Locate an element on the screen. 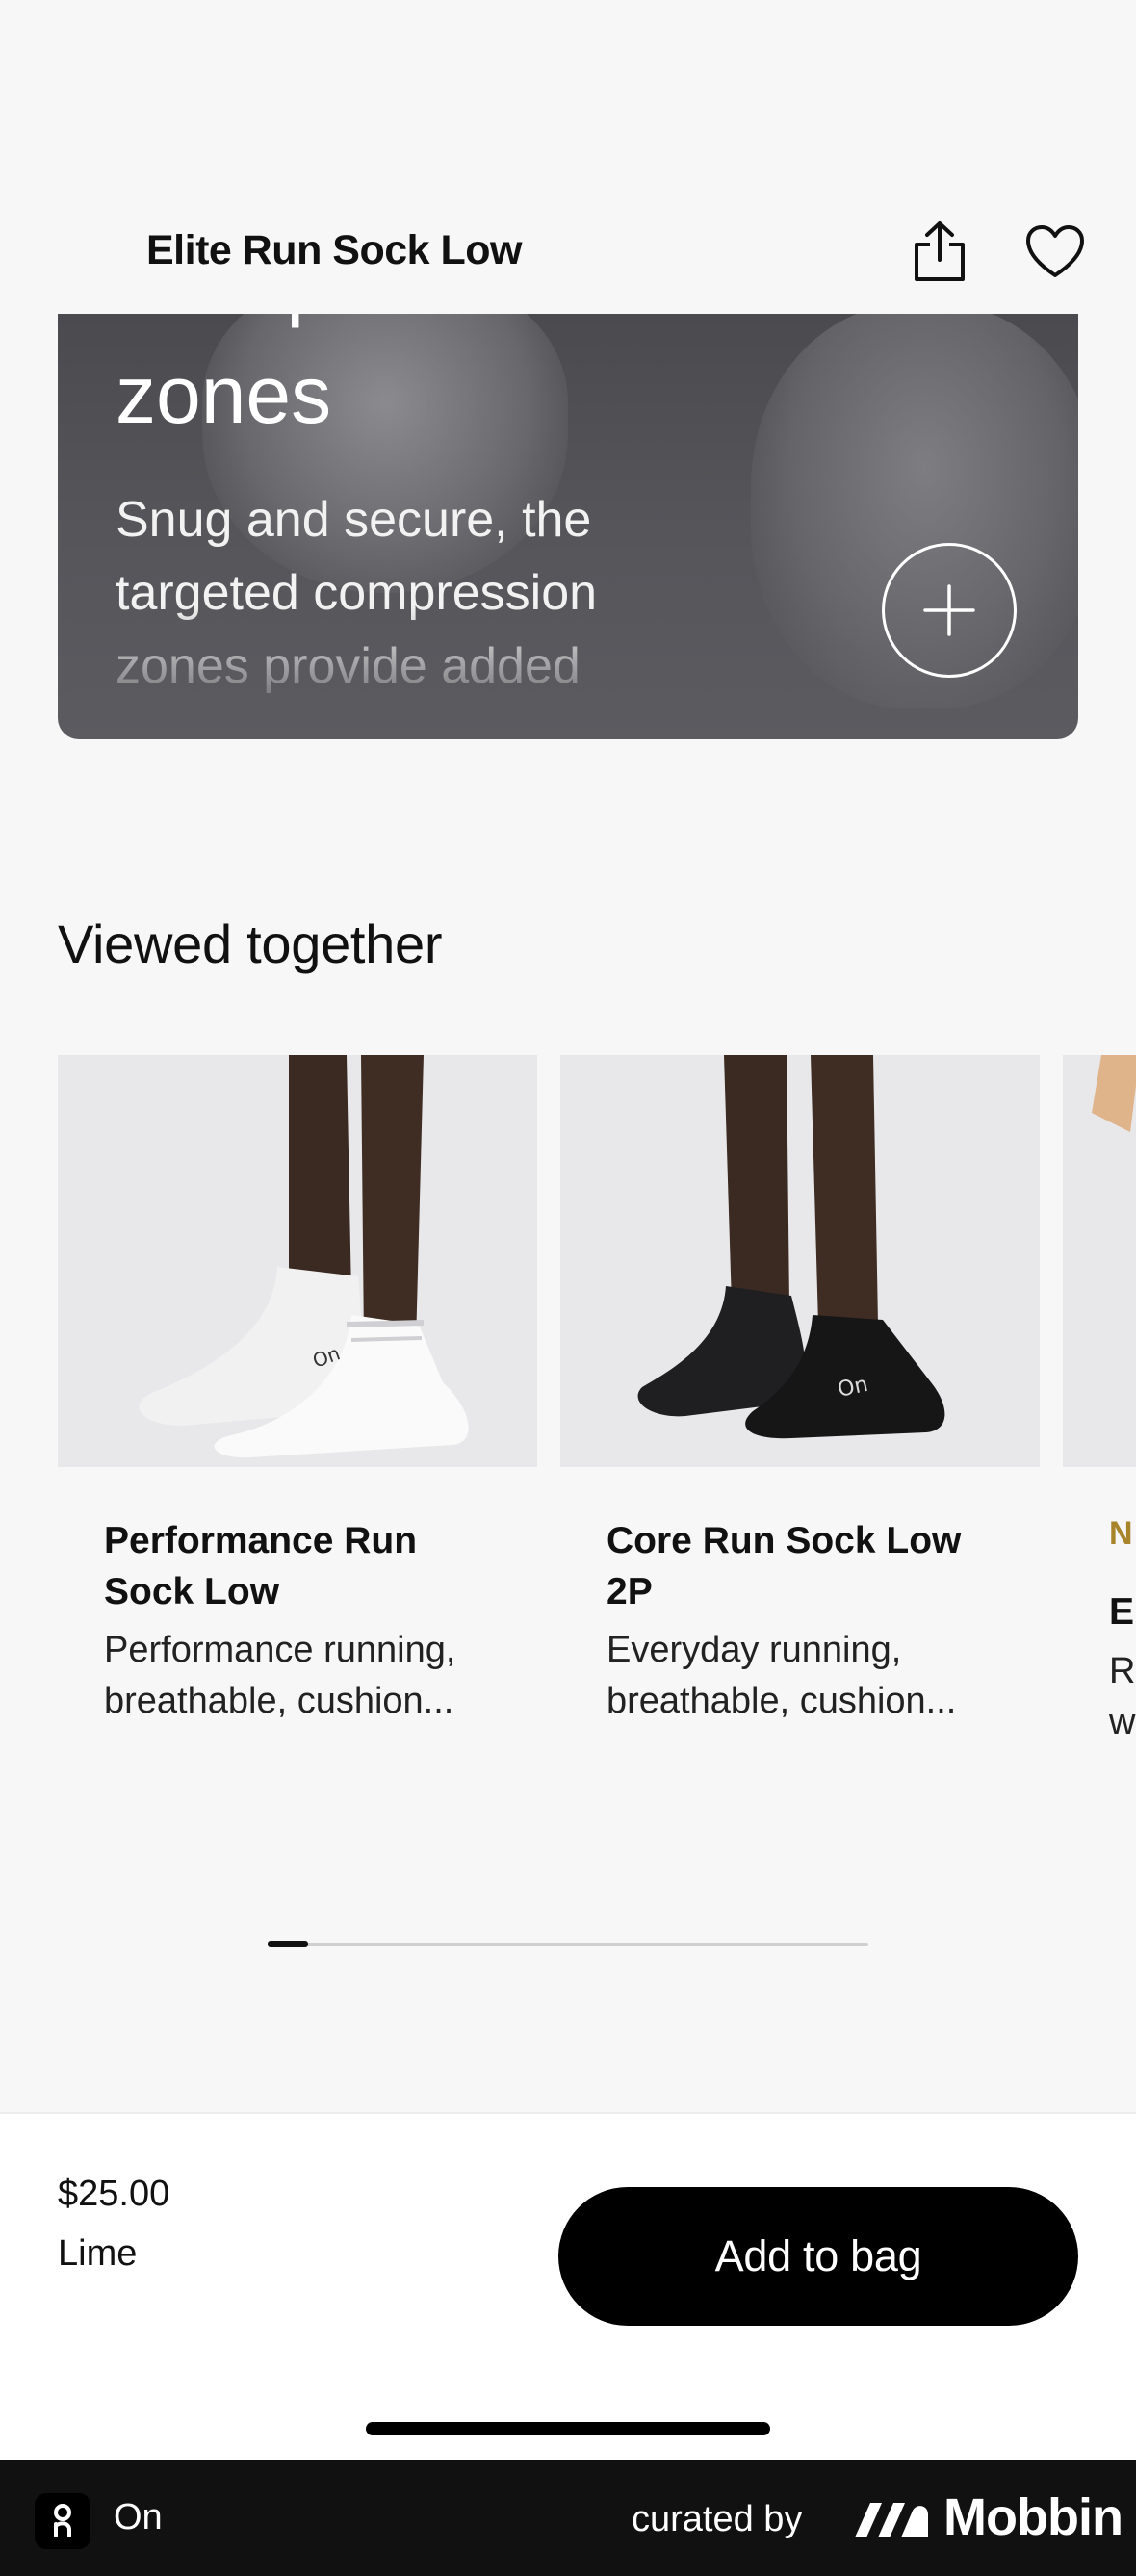 This screenshot has height=2576, width=1136. plus-icon is located at coordinates (949, 610).